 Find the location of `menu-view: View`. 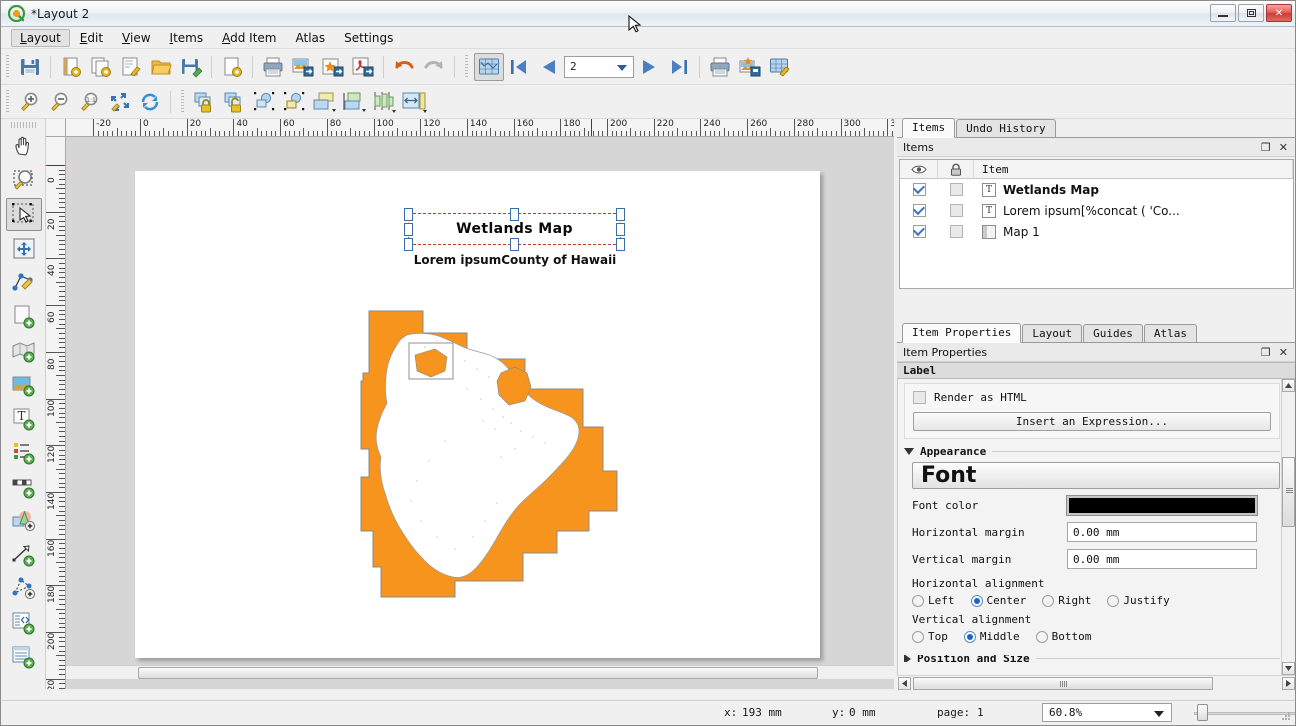

menu-view: View is located at coordinates (136, 38).